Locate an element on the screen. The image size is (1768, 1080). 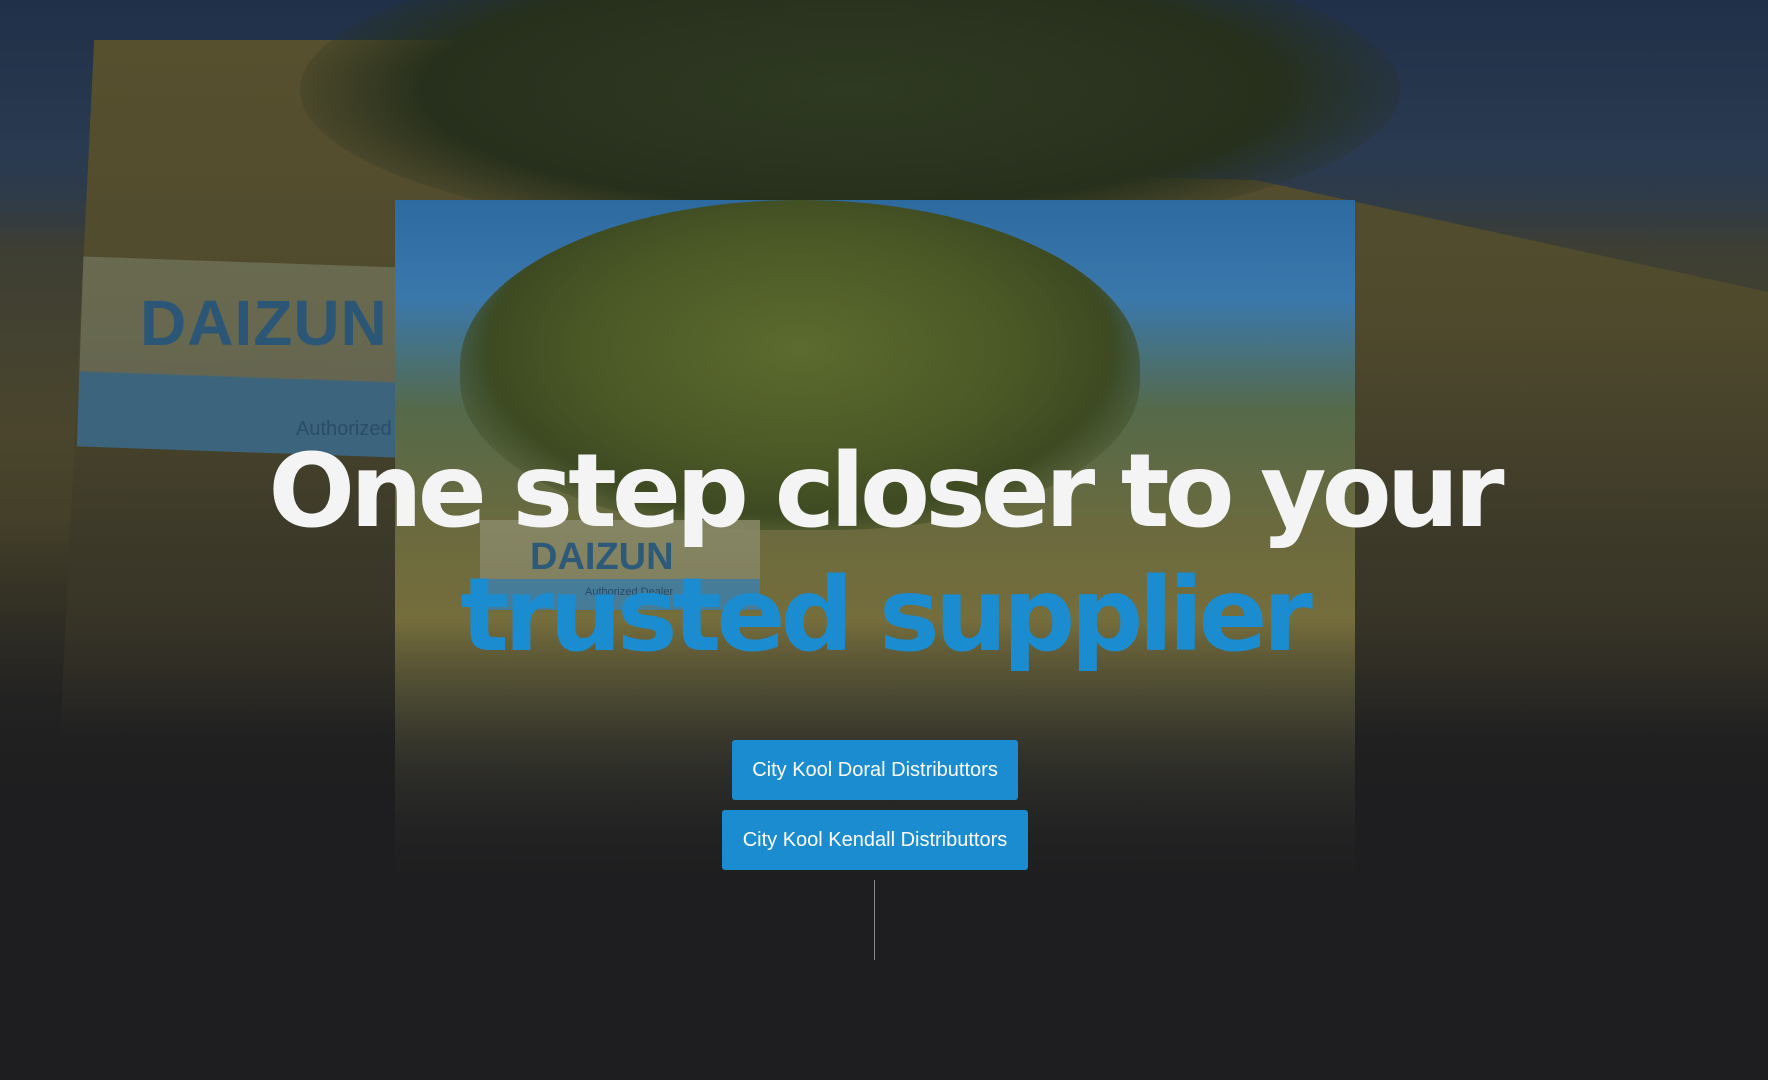
kendall-distributors-button: City Kool Kendall Distributtors is located at coordinates (875, 840).